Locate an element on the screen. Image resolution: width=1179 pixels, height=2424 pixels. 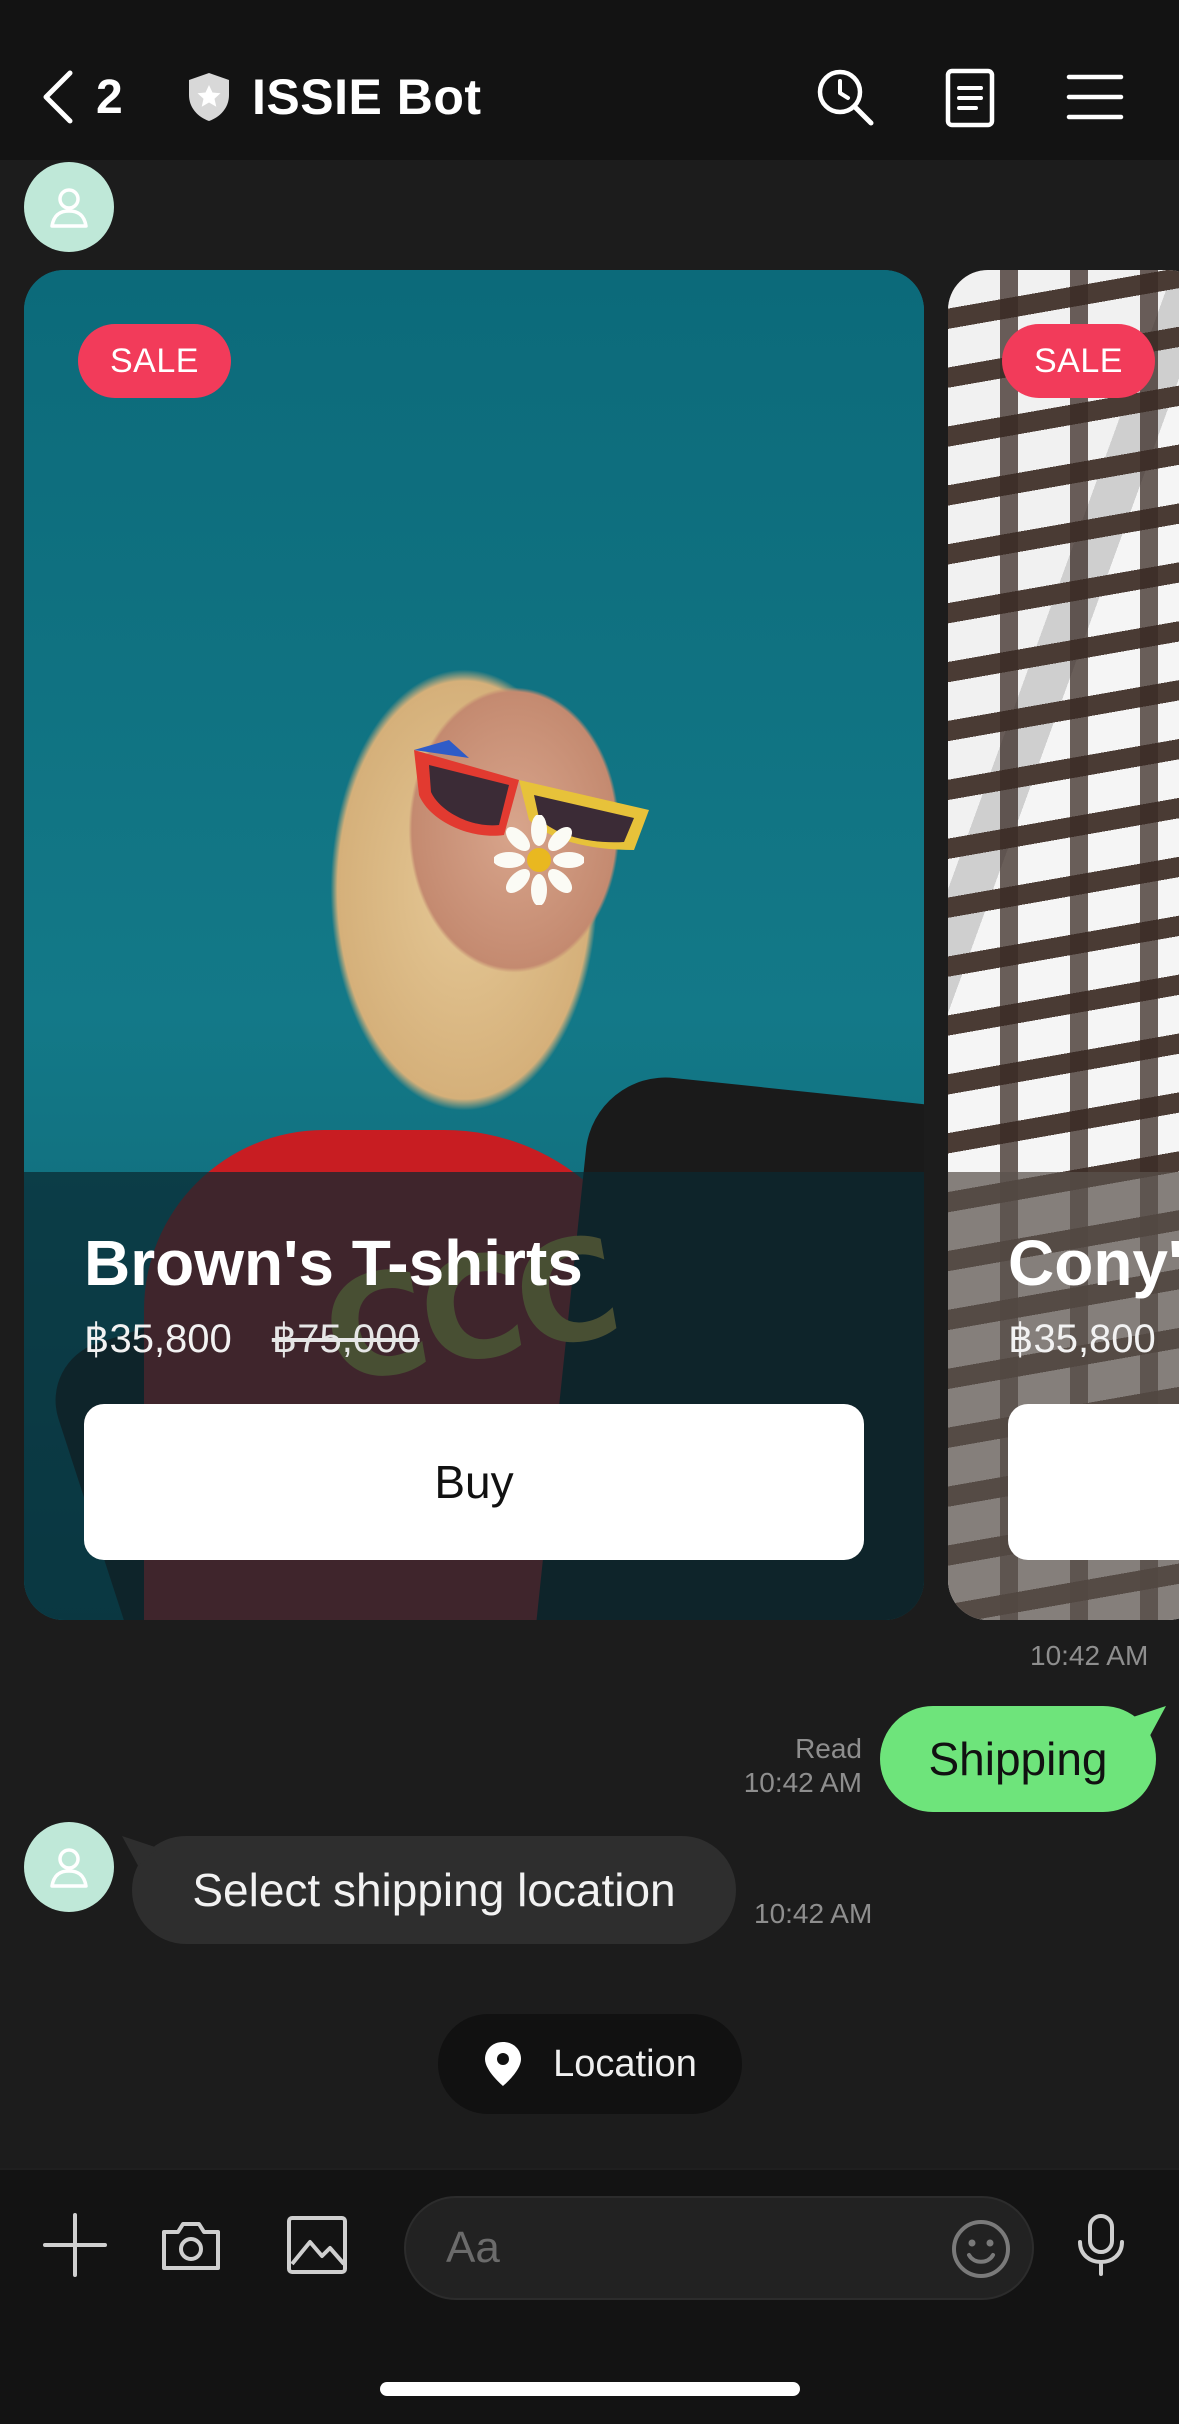
notes-button is located at coordinates (970, 97).